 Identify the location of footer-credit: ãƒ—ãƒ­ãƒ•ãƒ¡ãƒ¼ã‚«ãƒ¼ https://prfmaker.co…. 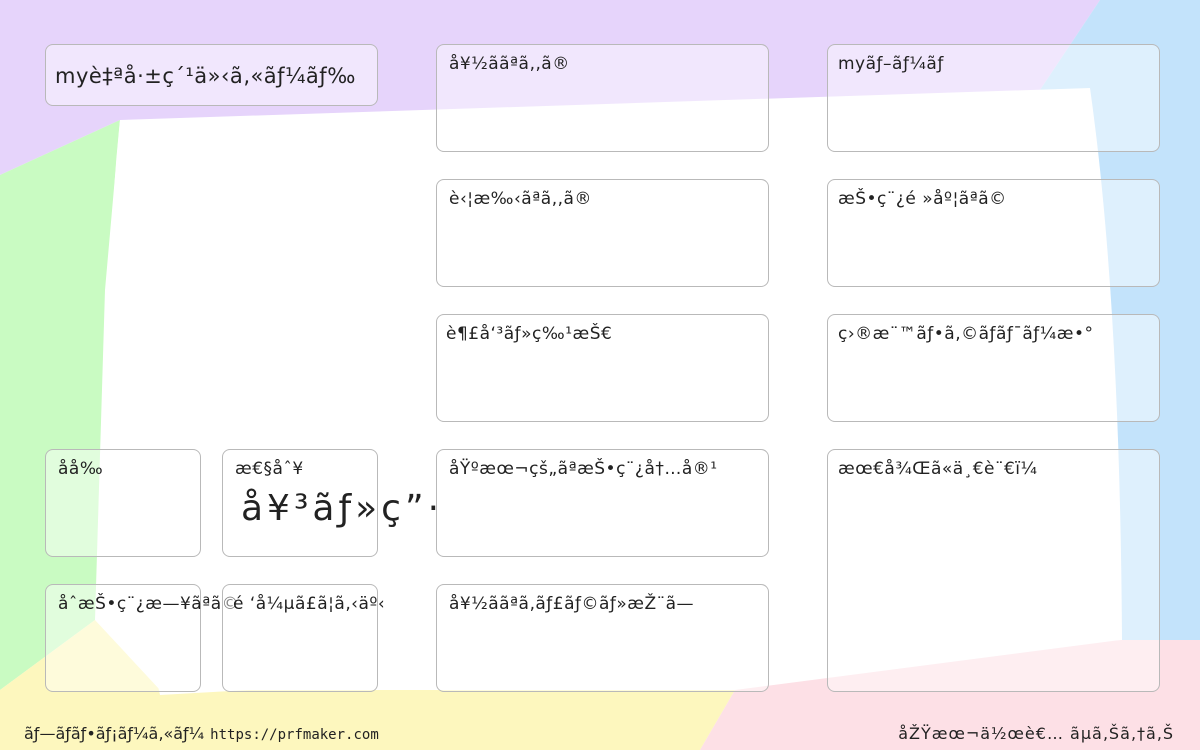
(201, 733).